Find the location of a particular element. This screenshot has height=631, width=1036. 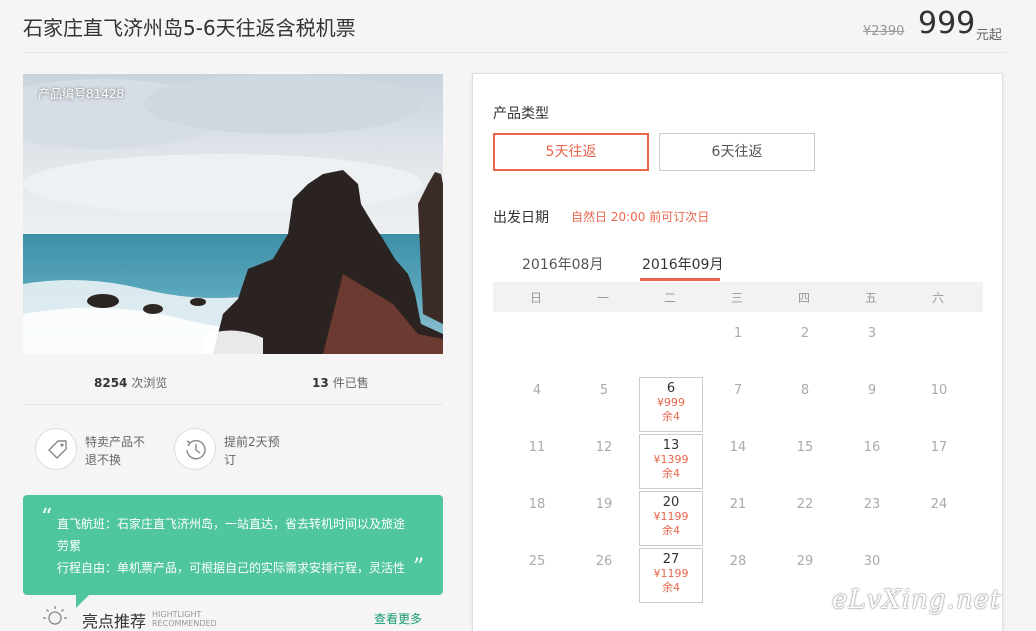

feature-text-line2: 退不换 is located at coordinates (103, 460).